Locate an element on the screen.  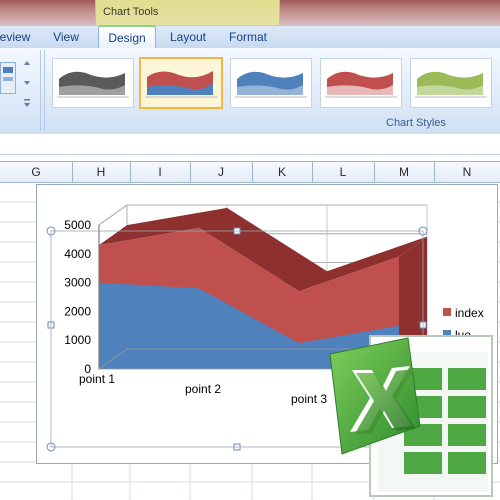
y-tick-label: 2000 is located at coordinates (77, 311).